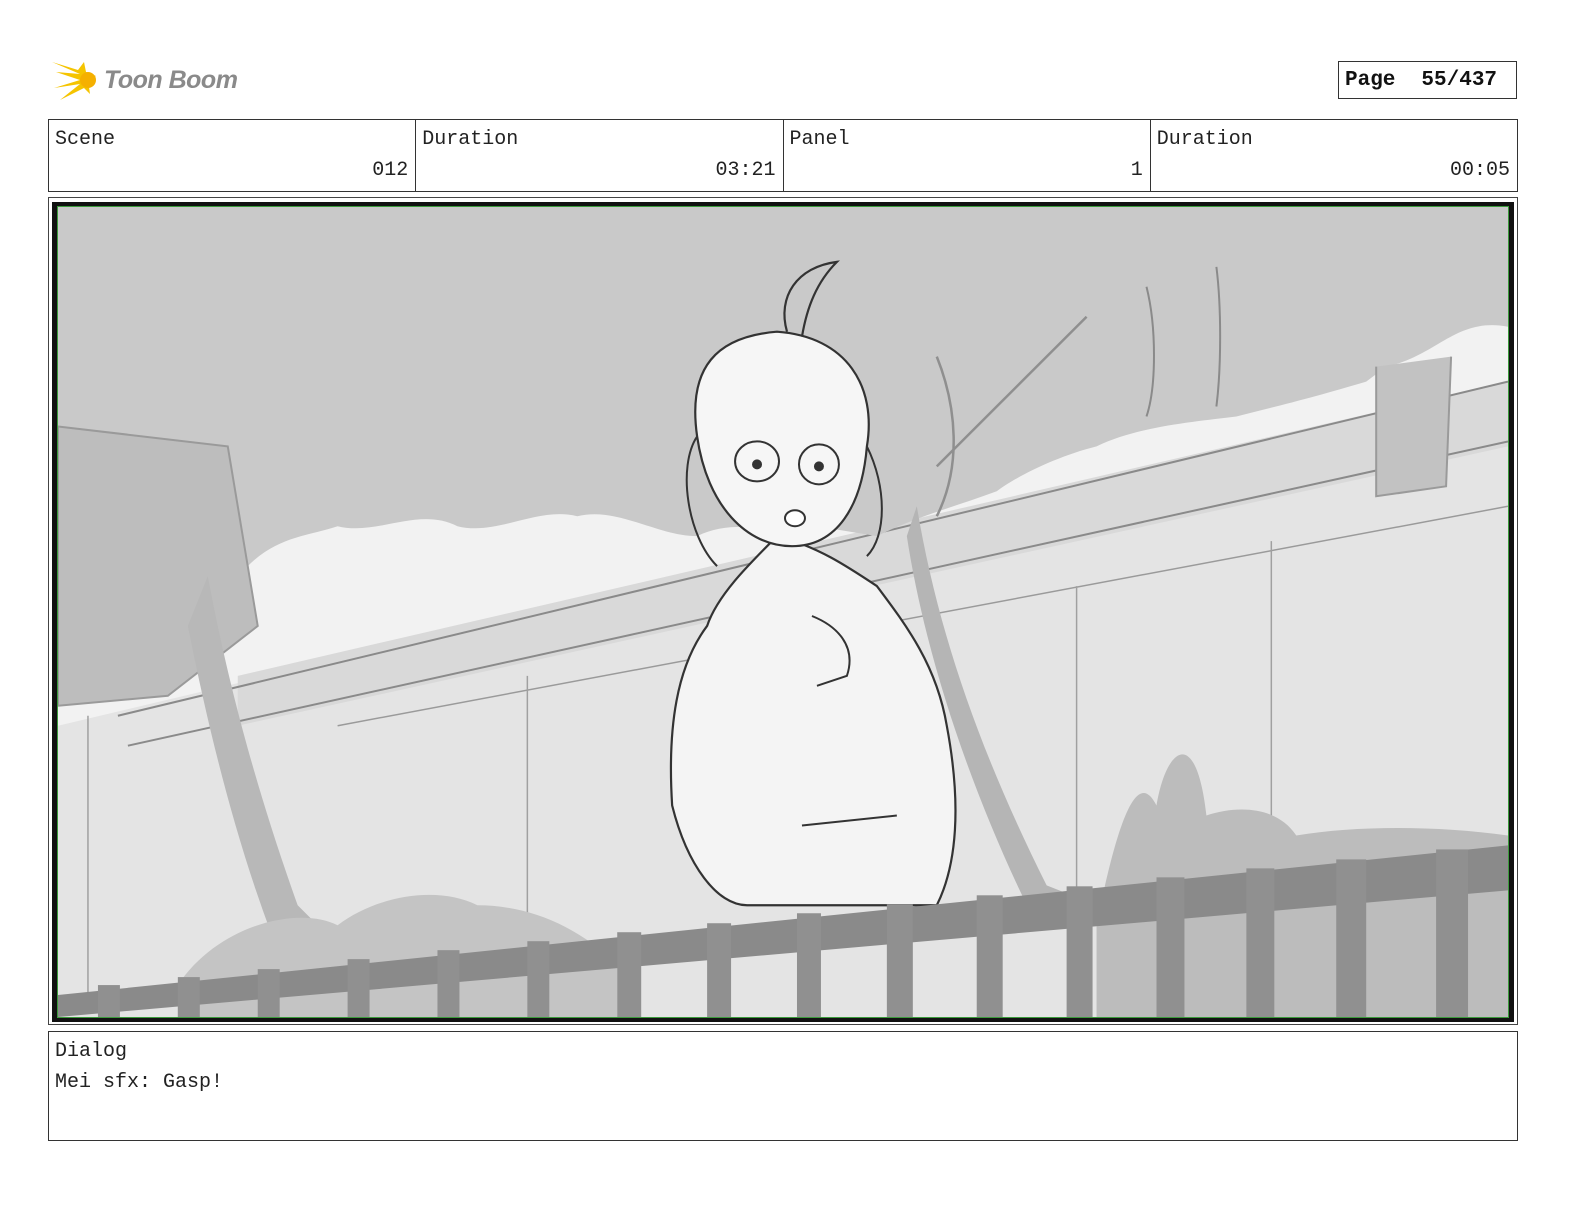 The image size is (1584, 1224). What do you see at coordinates (967, 155) in the screenshot?
I see `panel-cell: Panel 1` at bounding box center [967, 155].